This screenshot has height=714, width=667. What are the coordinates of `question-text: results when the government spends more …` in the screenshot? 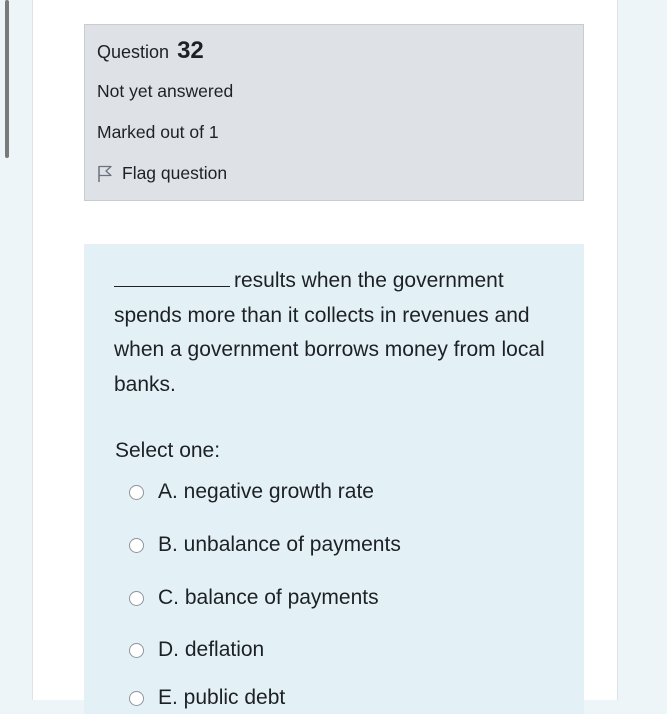 It's located at (334, 333).